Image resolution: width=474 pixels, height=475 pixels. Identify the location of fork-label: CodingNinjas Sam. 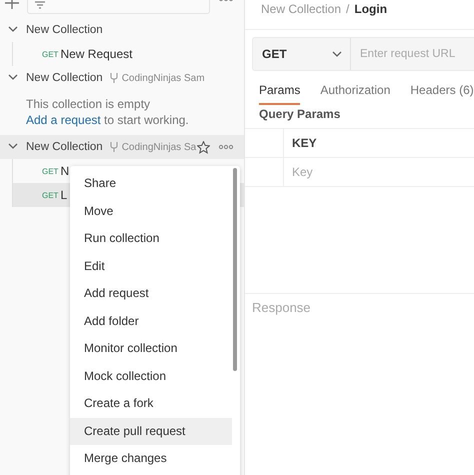
(163, 78).